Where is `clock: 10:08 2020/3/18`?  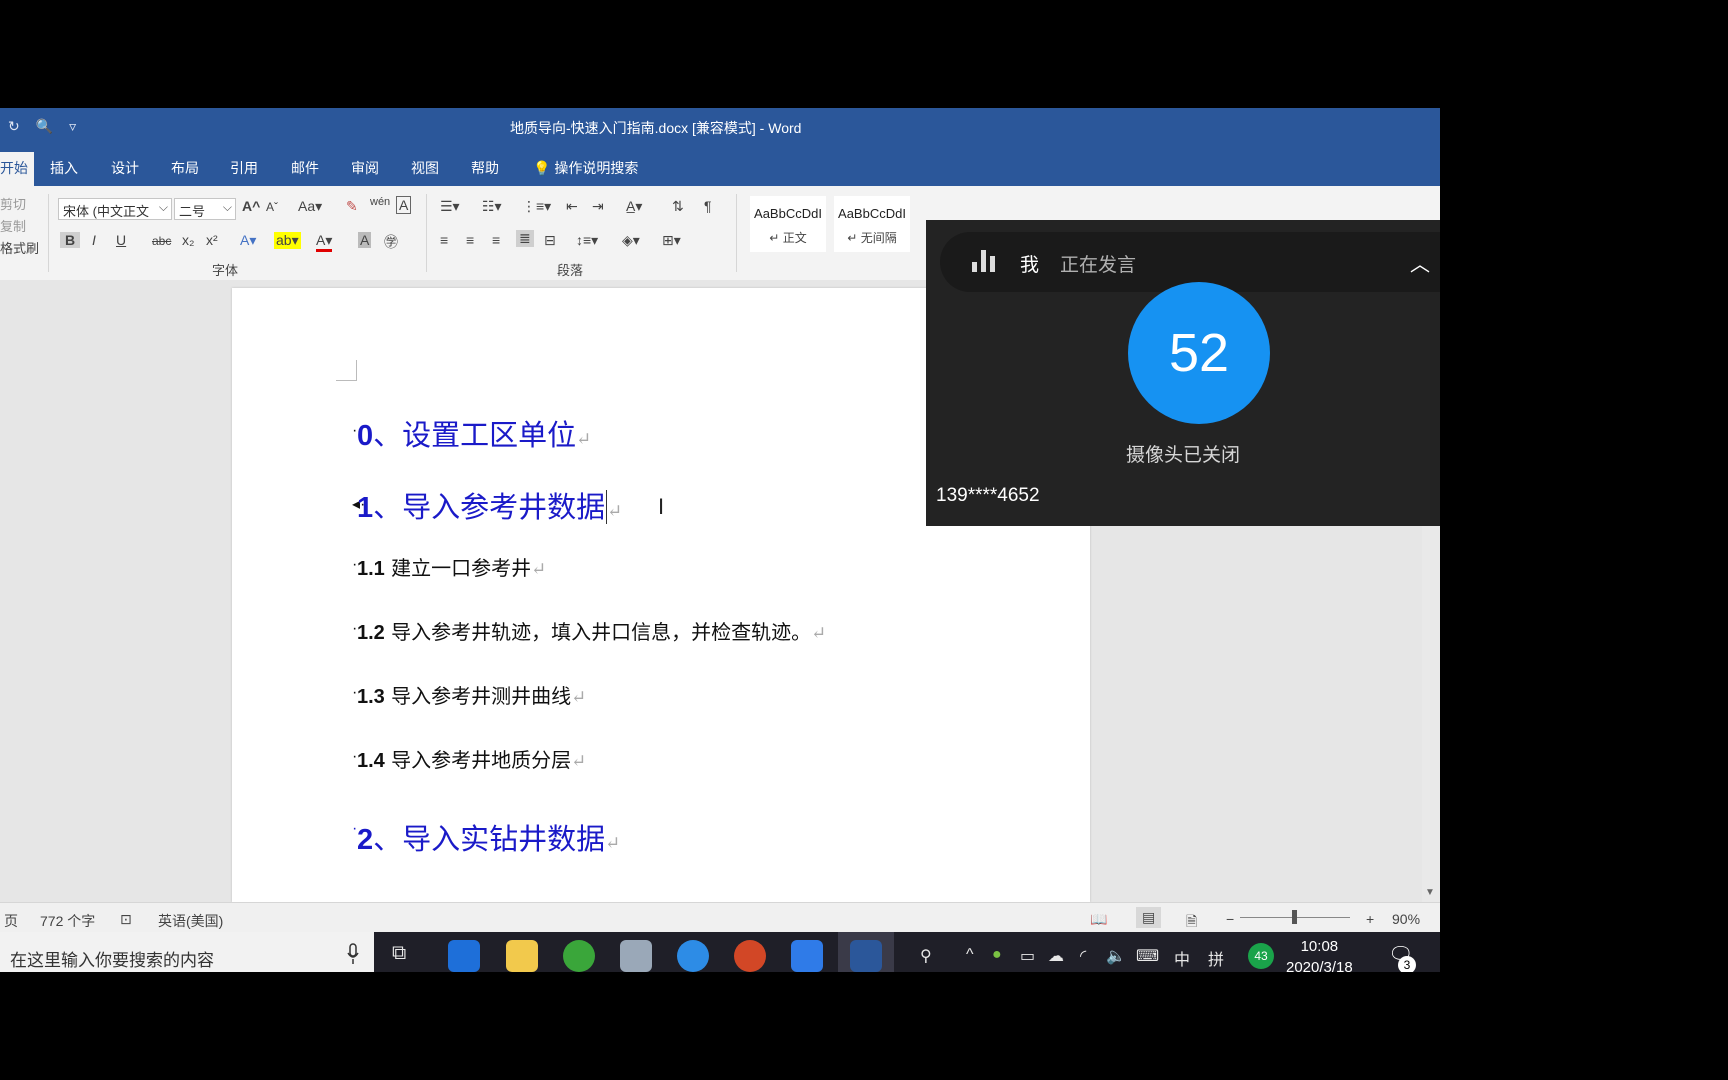 clock: 10:08 2020/3/18 is located at coordinates (1319, 954).